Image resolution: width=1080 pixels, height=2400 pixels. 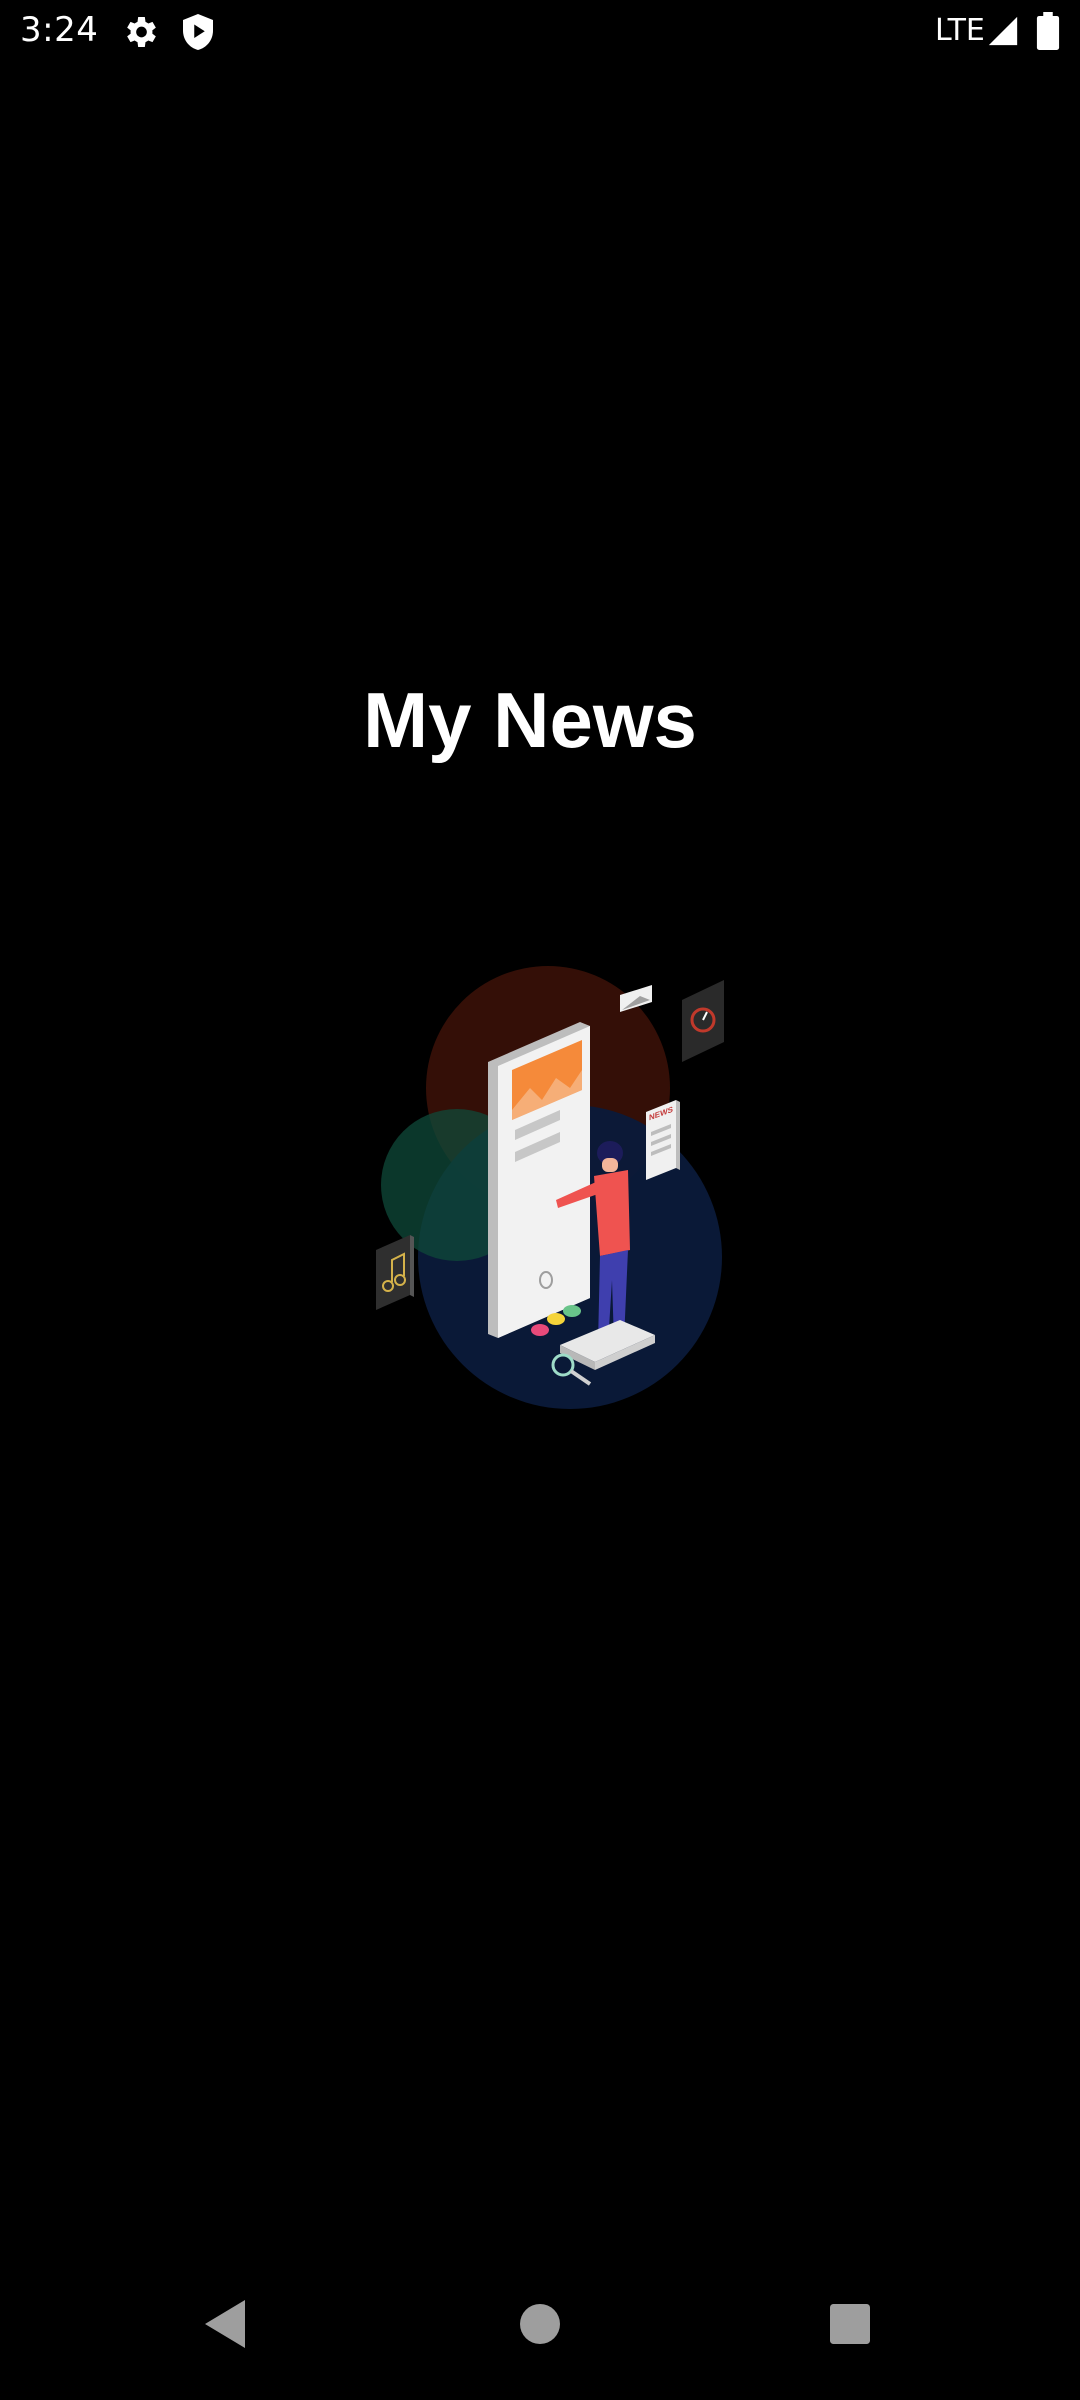 I want to click on phone-device, so click(x=539, y=1180).